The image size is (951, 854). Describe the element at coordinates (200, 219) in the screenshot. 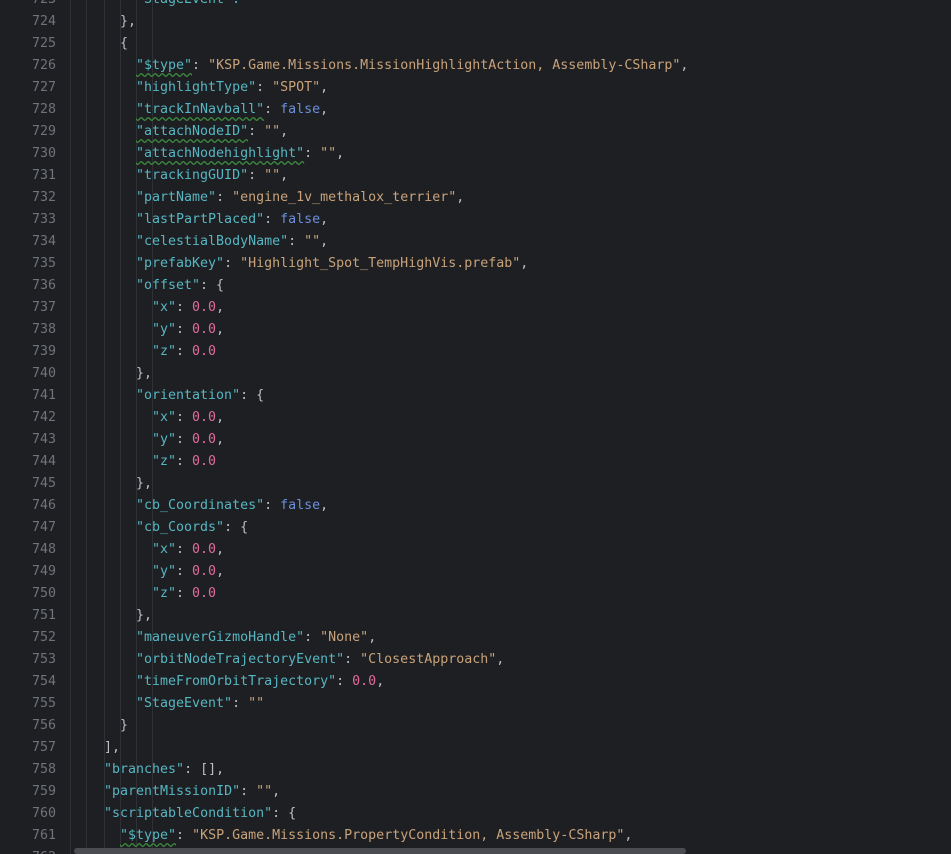

I see `code-token: "lastPartPlaced"` at that location.